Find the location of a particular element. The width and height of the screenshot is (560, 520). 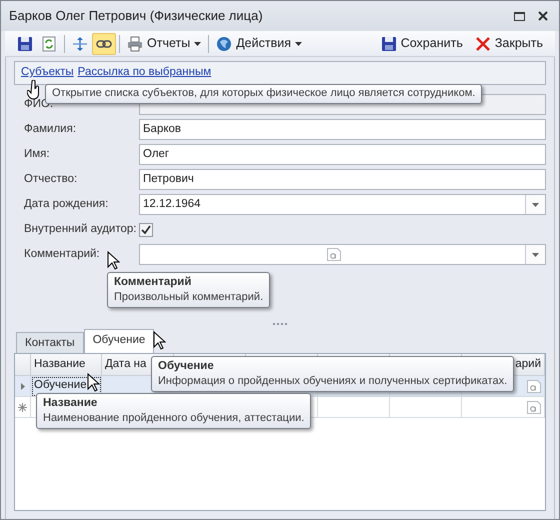

memo-field is located at coordinates (342, 254).